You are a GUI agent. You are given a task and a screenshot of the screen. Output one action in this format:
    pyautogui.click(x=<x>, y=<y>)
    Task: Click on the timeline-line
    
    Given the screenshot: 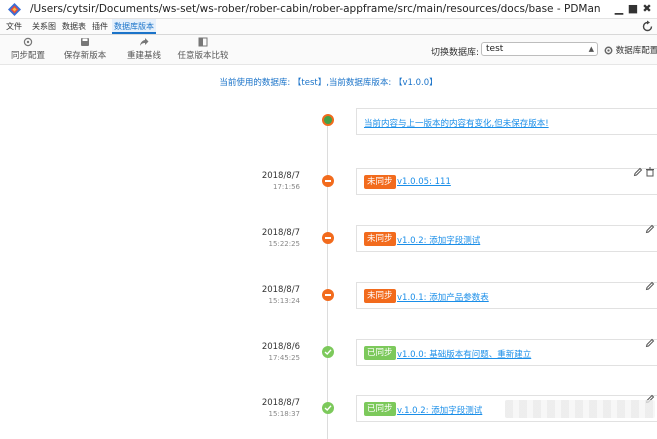 What is the action you would take?
    pyautogui.click(x=327, y=279)
    